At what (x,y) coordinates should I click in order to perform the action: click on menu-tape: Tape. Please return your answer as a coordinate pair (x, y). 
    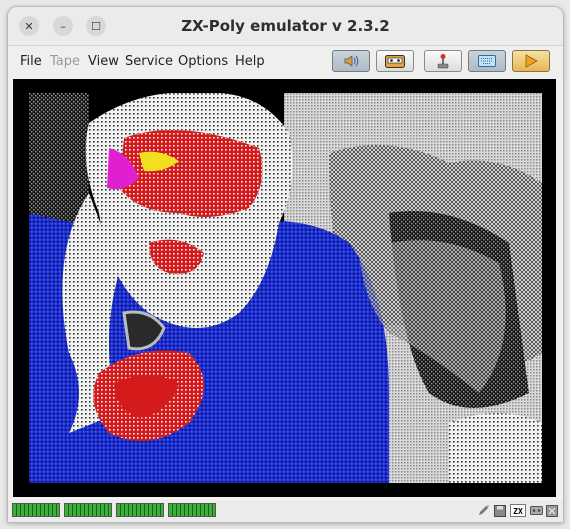
    Looking at the image, I should click on (65, 61).